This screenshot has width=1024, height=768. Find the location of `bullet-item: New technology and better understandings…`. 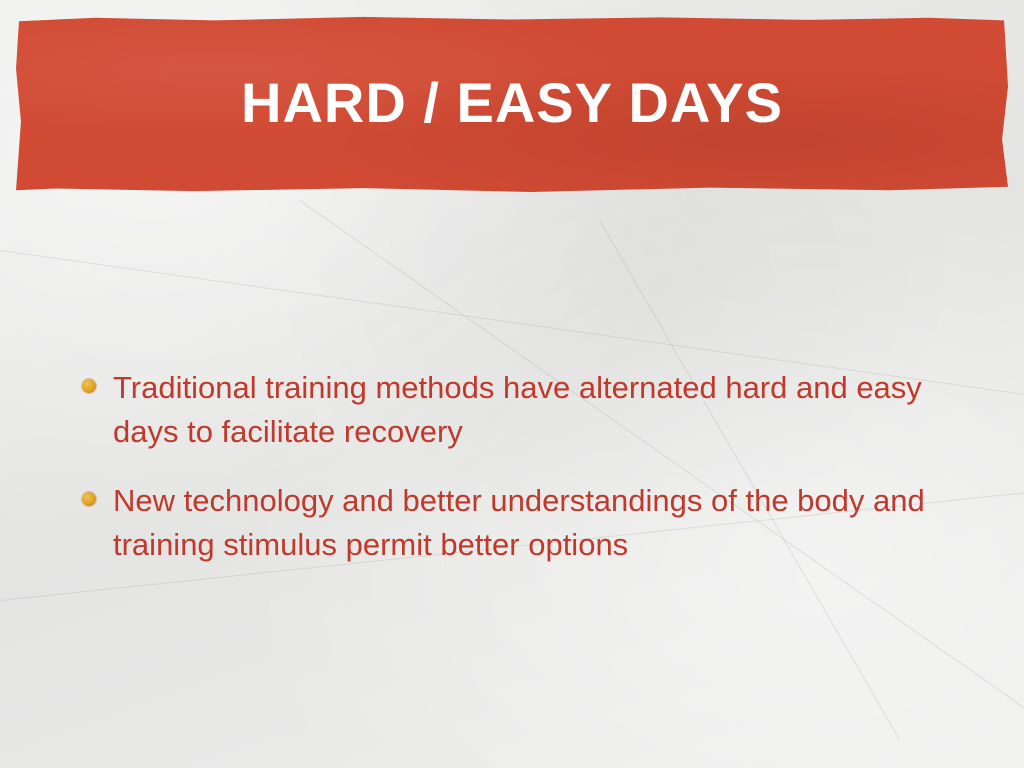

bullet-item: New technology and better understandings… is located at coordinates (520, 523).